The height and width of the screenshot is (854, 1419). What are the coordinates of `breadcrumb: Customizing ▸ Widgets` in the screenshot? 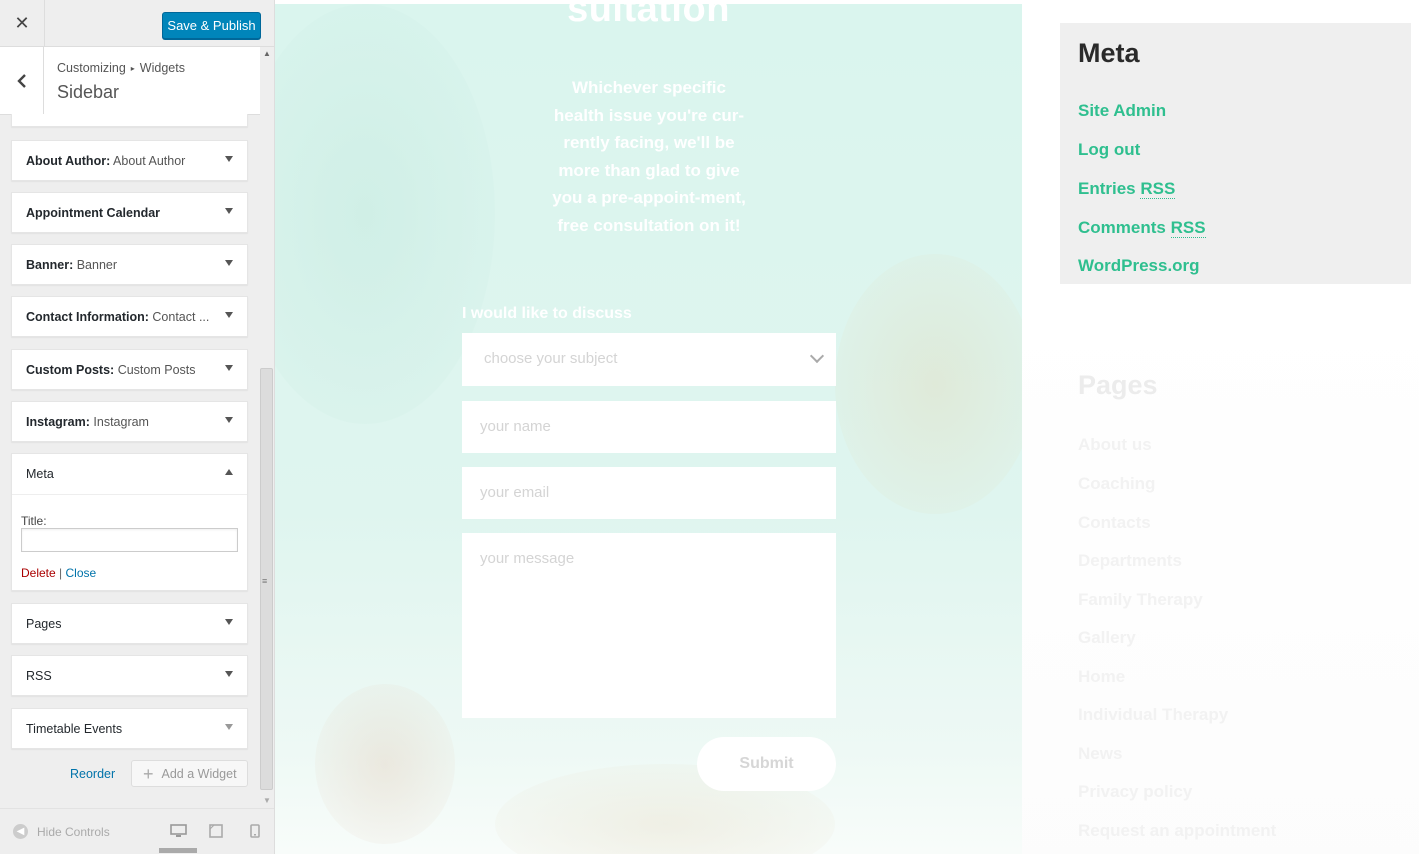 It's located at (121, 68).